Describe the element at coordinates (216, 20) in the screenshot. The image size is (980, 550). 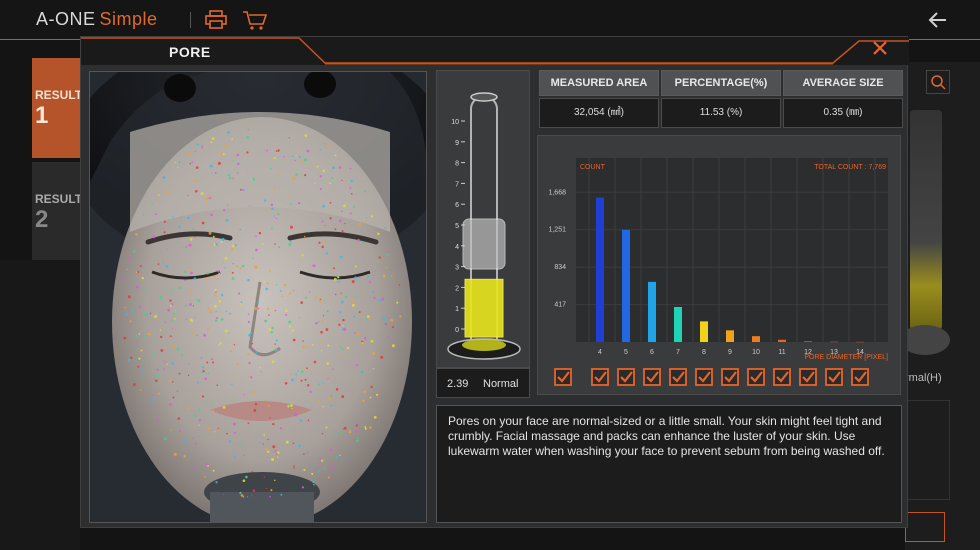
I see `print-icon` at that location.